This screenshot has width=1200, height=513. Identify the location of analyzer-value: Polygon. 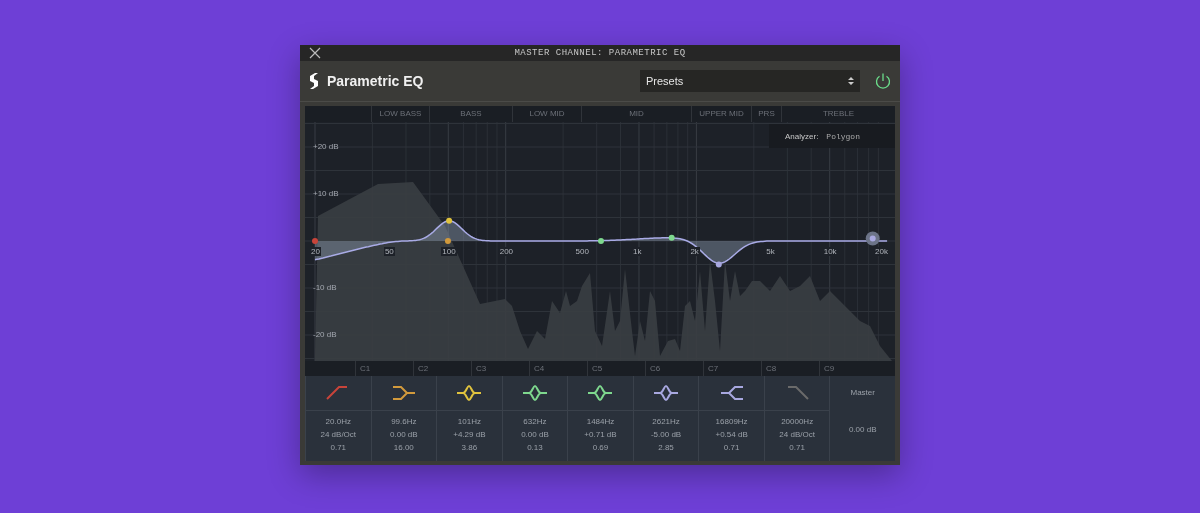
(843, 136).